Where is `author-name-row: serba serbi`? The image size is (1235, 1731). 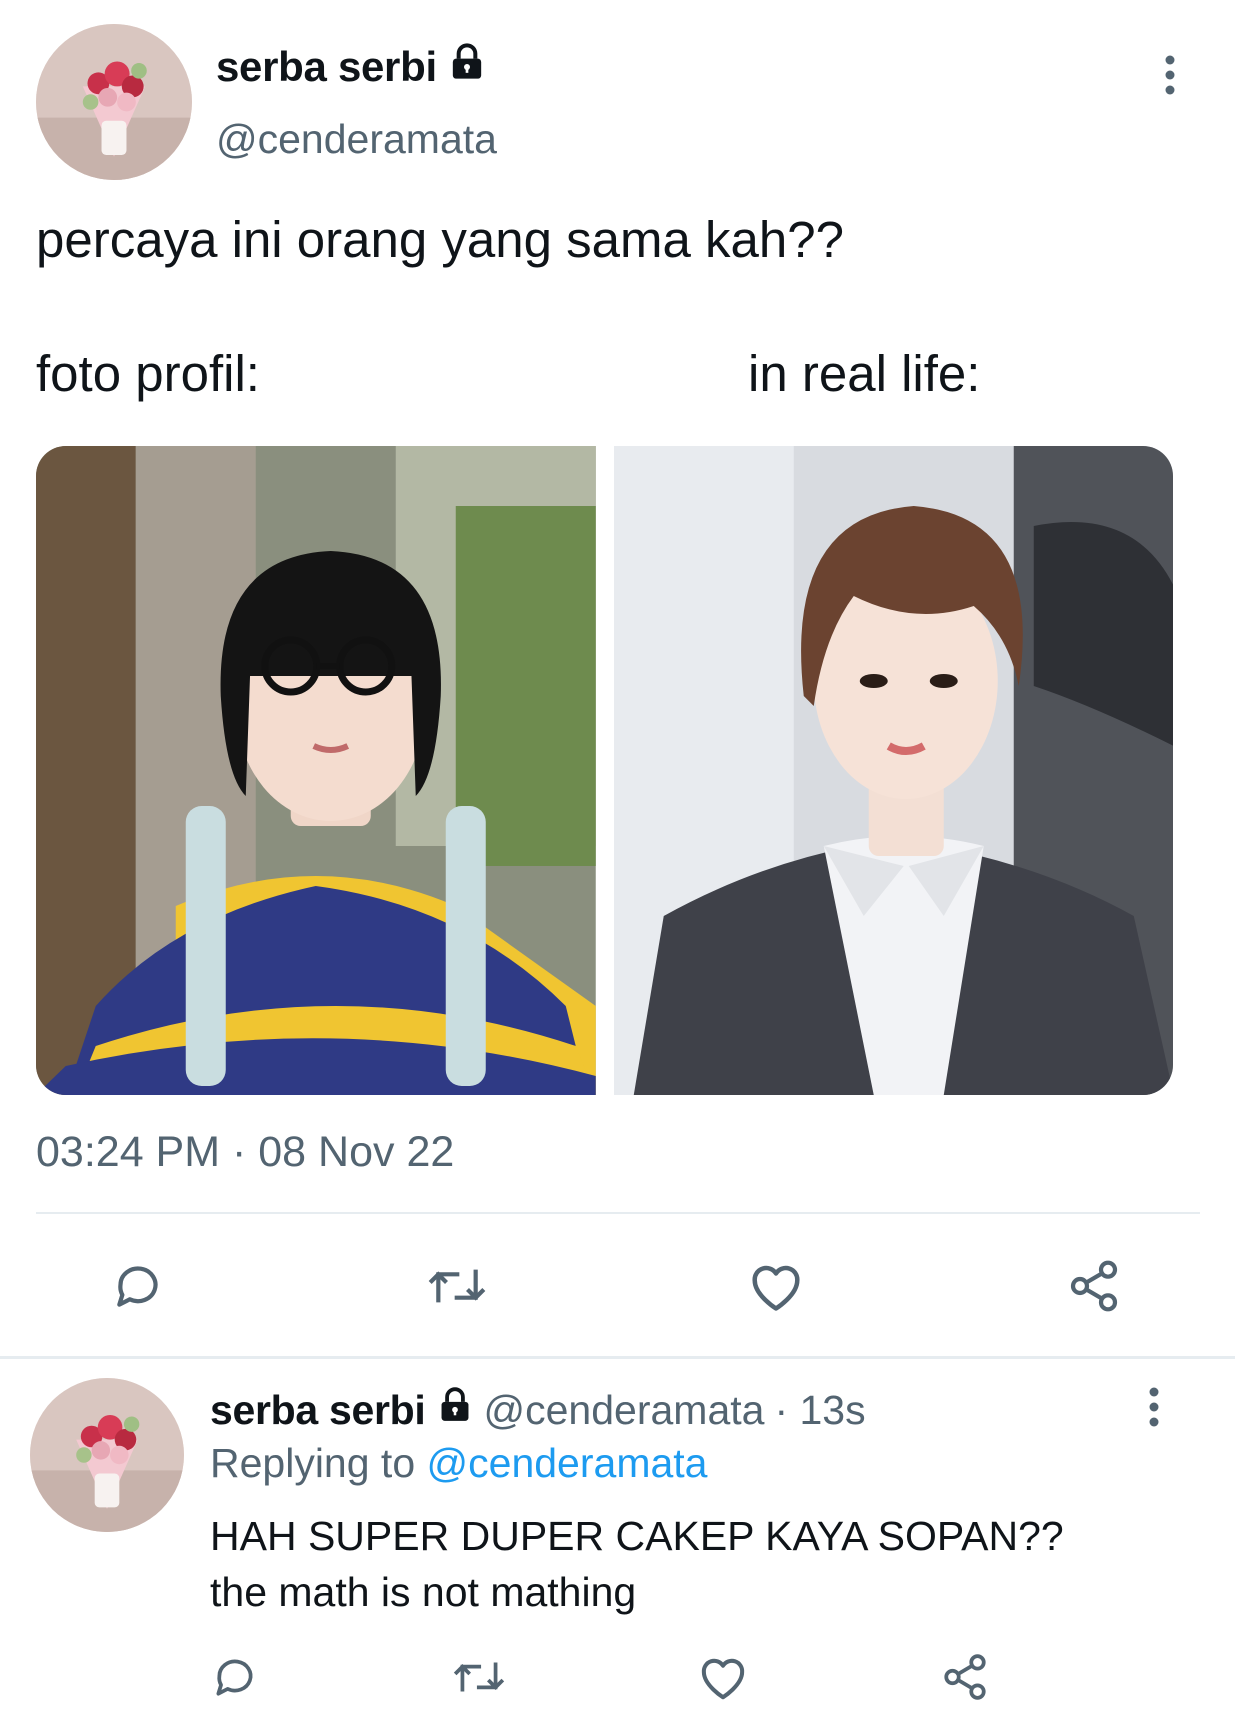
author-name-row: serba serbi is located at coordinates (351, 67).